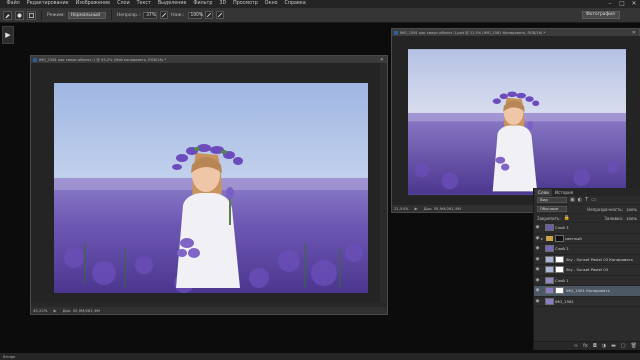 The image size is (640, 360). I want to click on menu-item: Фильтр, so click(203, 4).